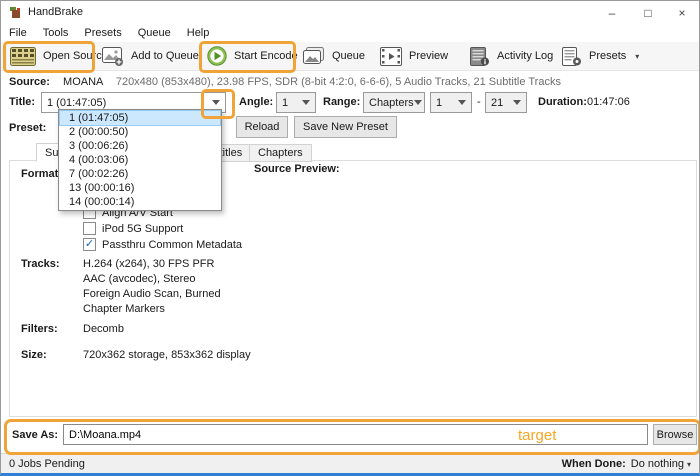 This screenshot has height=476, width=700. What do you see at coordinates (41, 174) in the screenshot?
I see `format-label: Format:` at bounding box center [41, 174].